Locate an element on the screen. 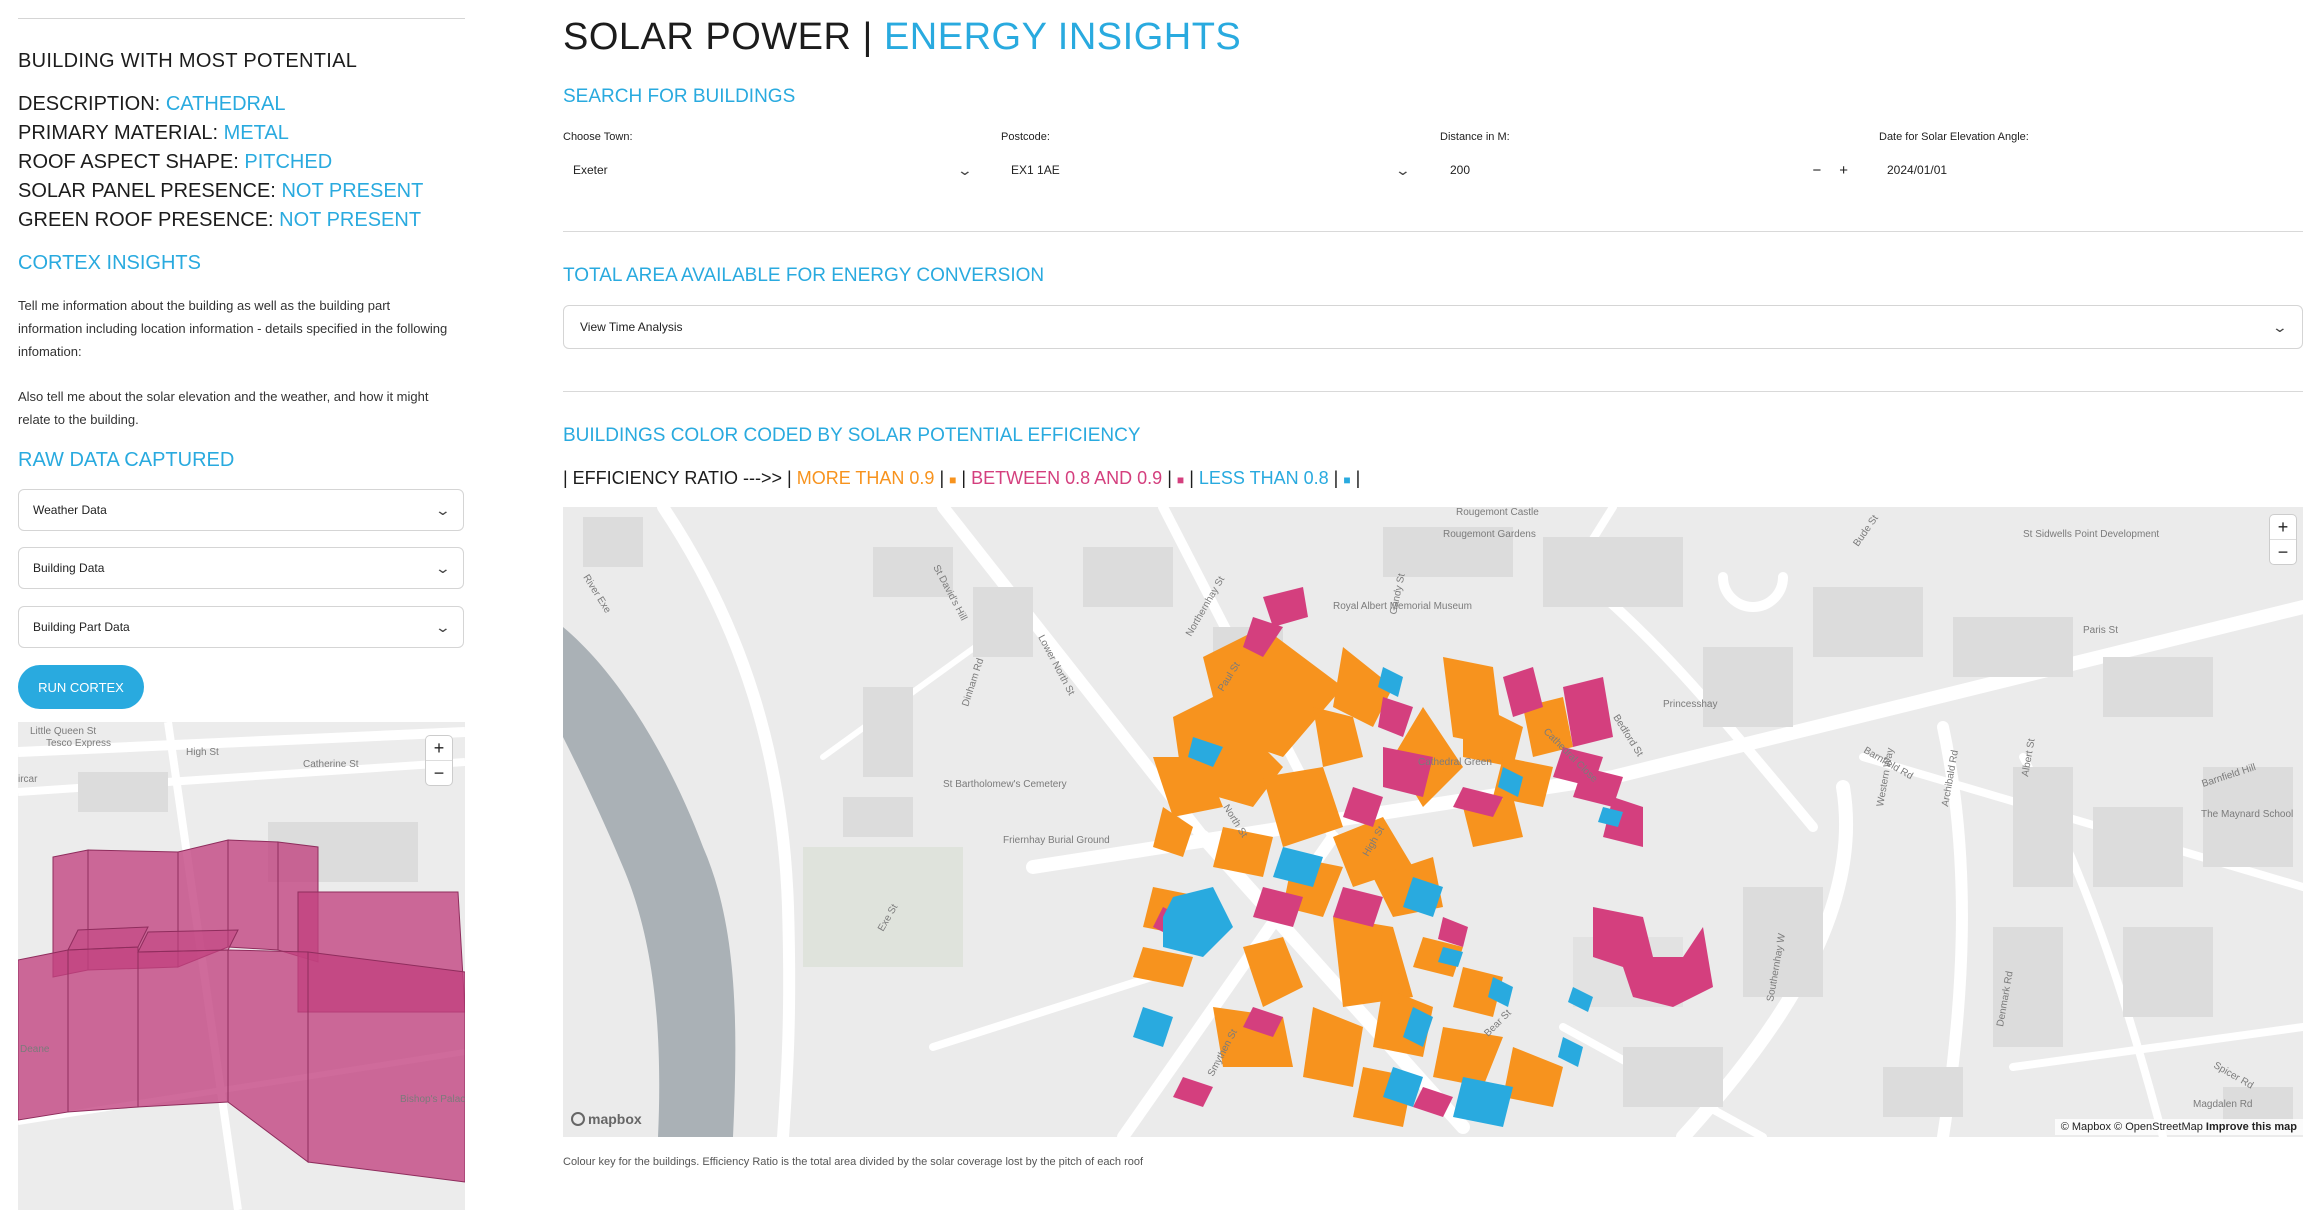 The width and height of the screenshot is (2315, 1210). mapbox-logo: mapbox is located at coordinates (606, 1119).